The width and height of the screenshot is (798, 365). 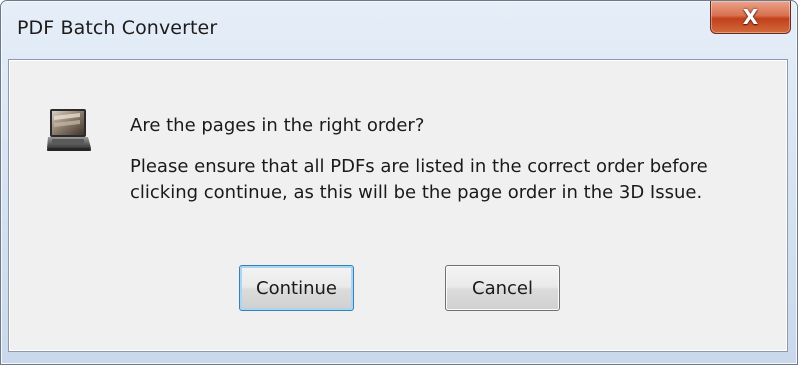 I want to click on close-icon: X, so click(x=750, y=17).